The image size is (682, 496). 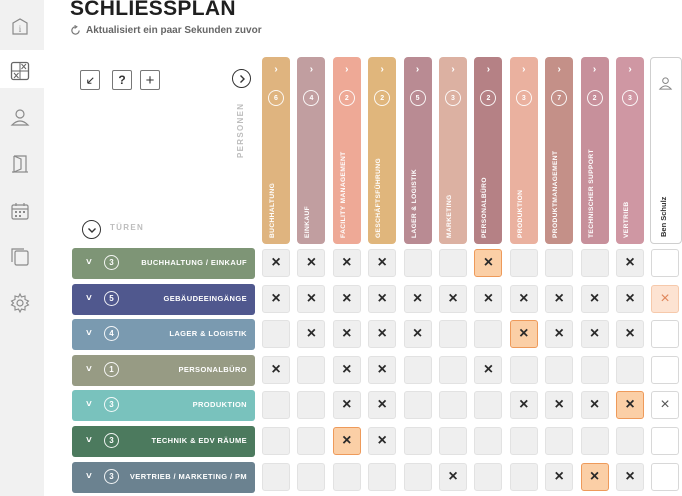 I want to click on column-header-person: Ben Schulz, so click(x=666, y=150).